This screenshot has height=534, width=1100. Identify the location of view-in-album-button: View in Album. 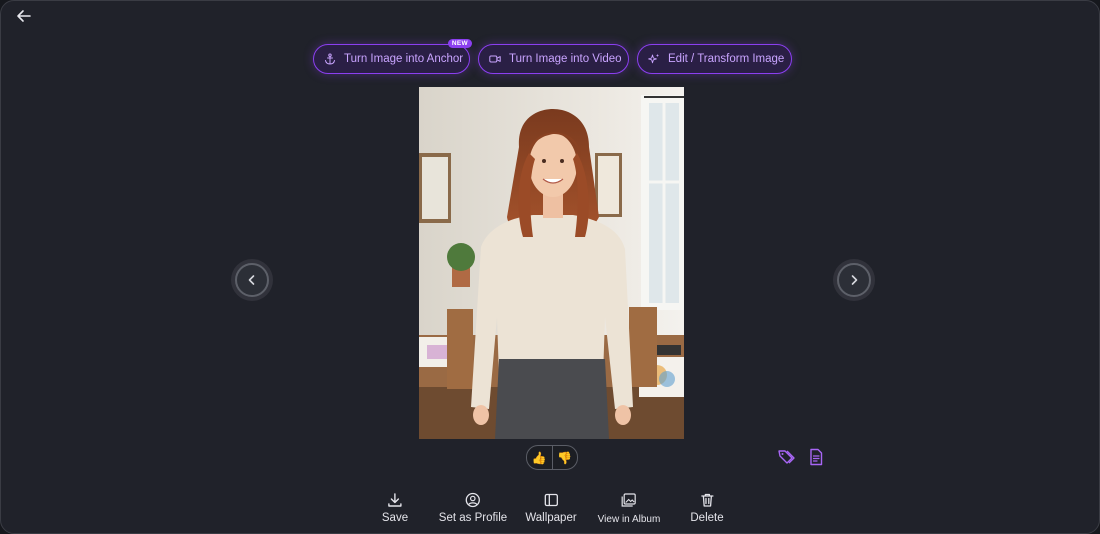
(629, 508).